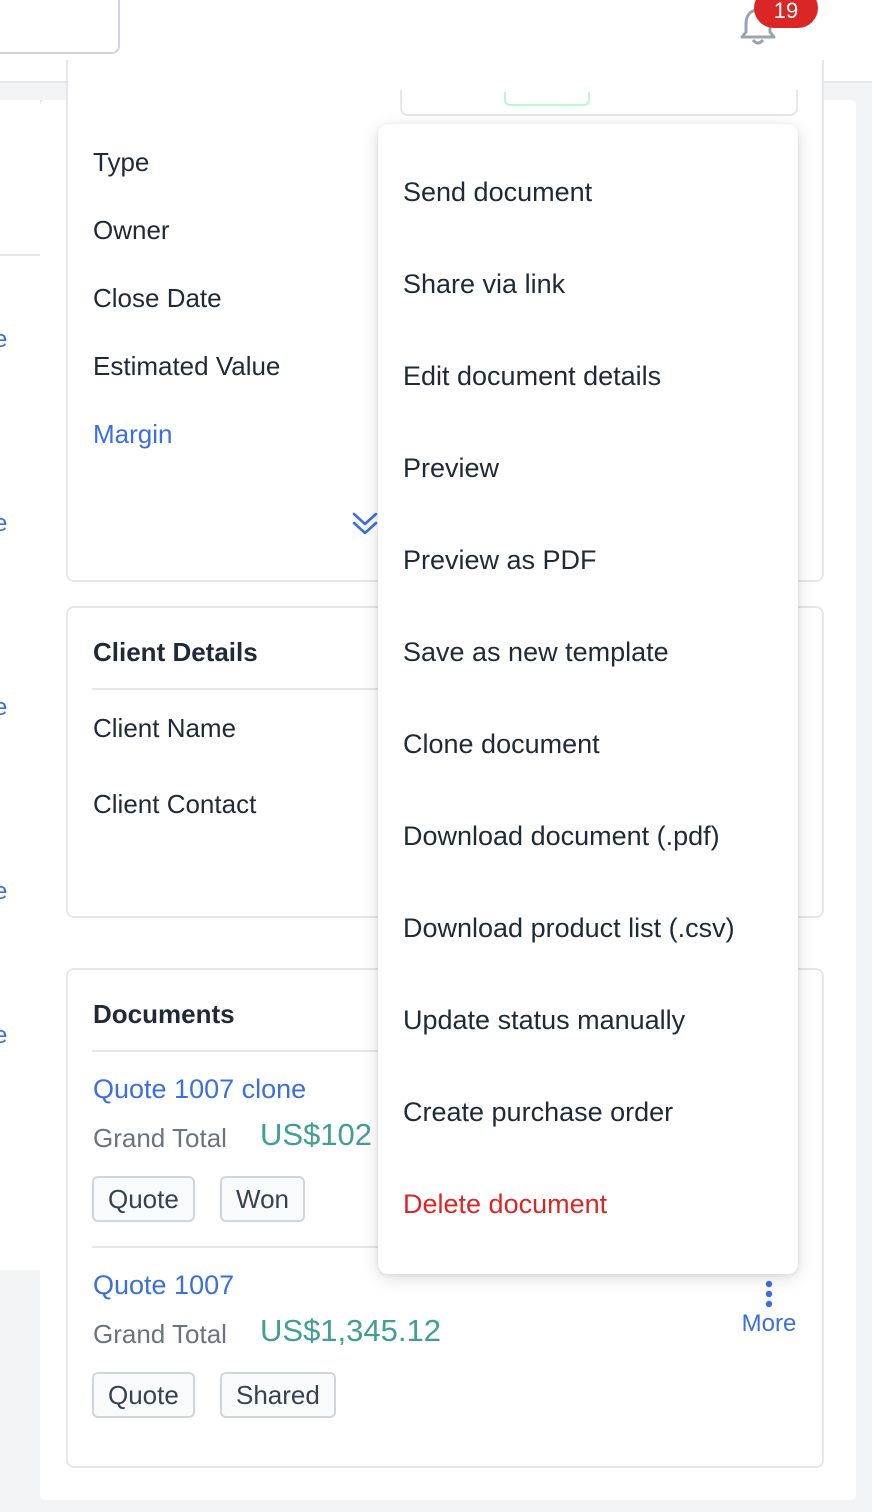  I want to click on status-tag: Won, so click(262, 1199).